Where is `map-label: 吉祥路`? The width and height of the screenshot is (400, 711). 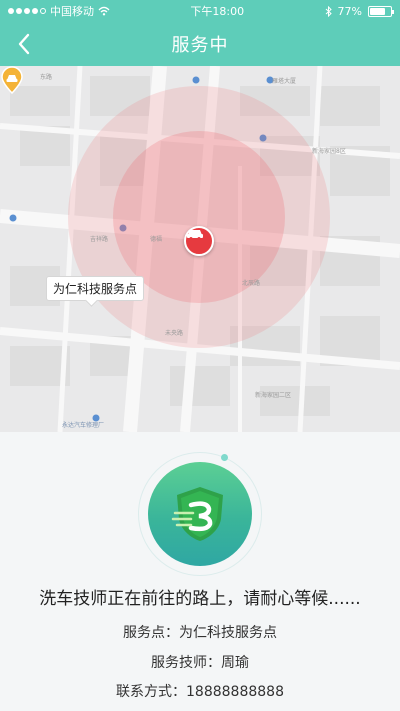
map-label: 吉祥路 is located at coordinates (99, 239).